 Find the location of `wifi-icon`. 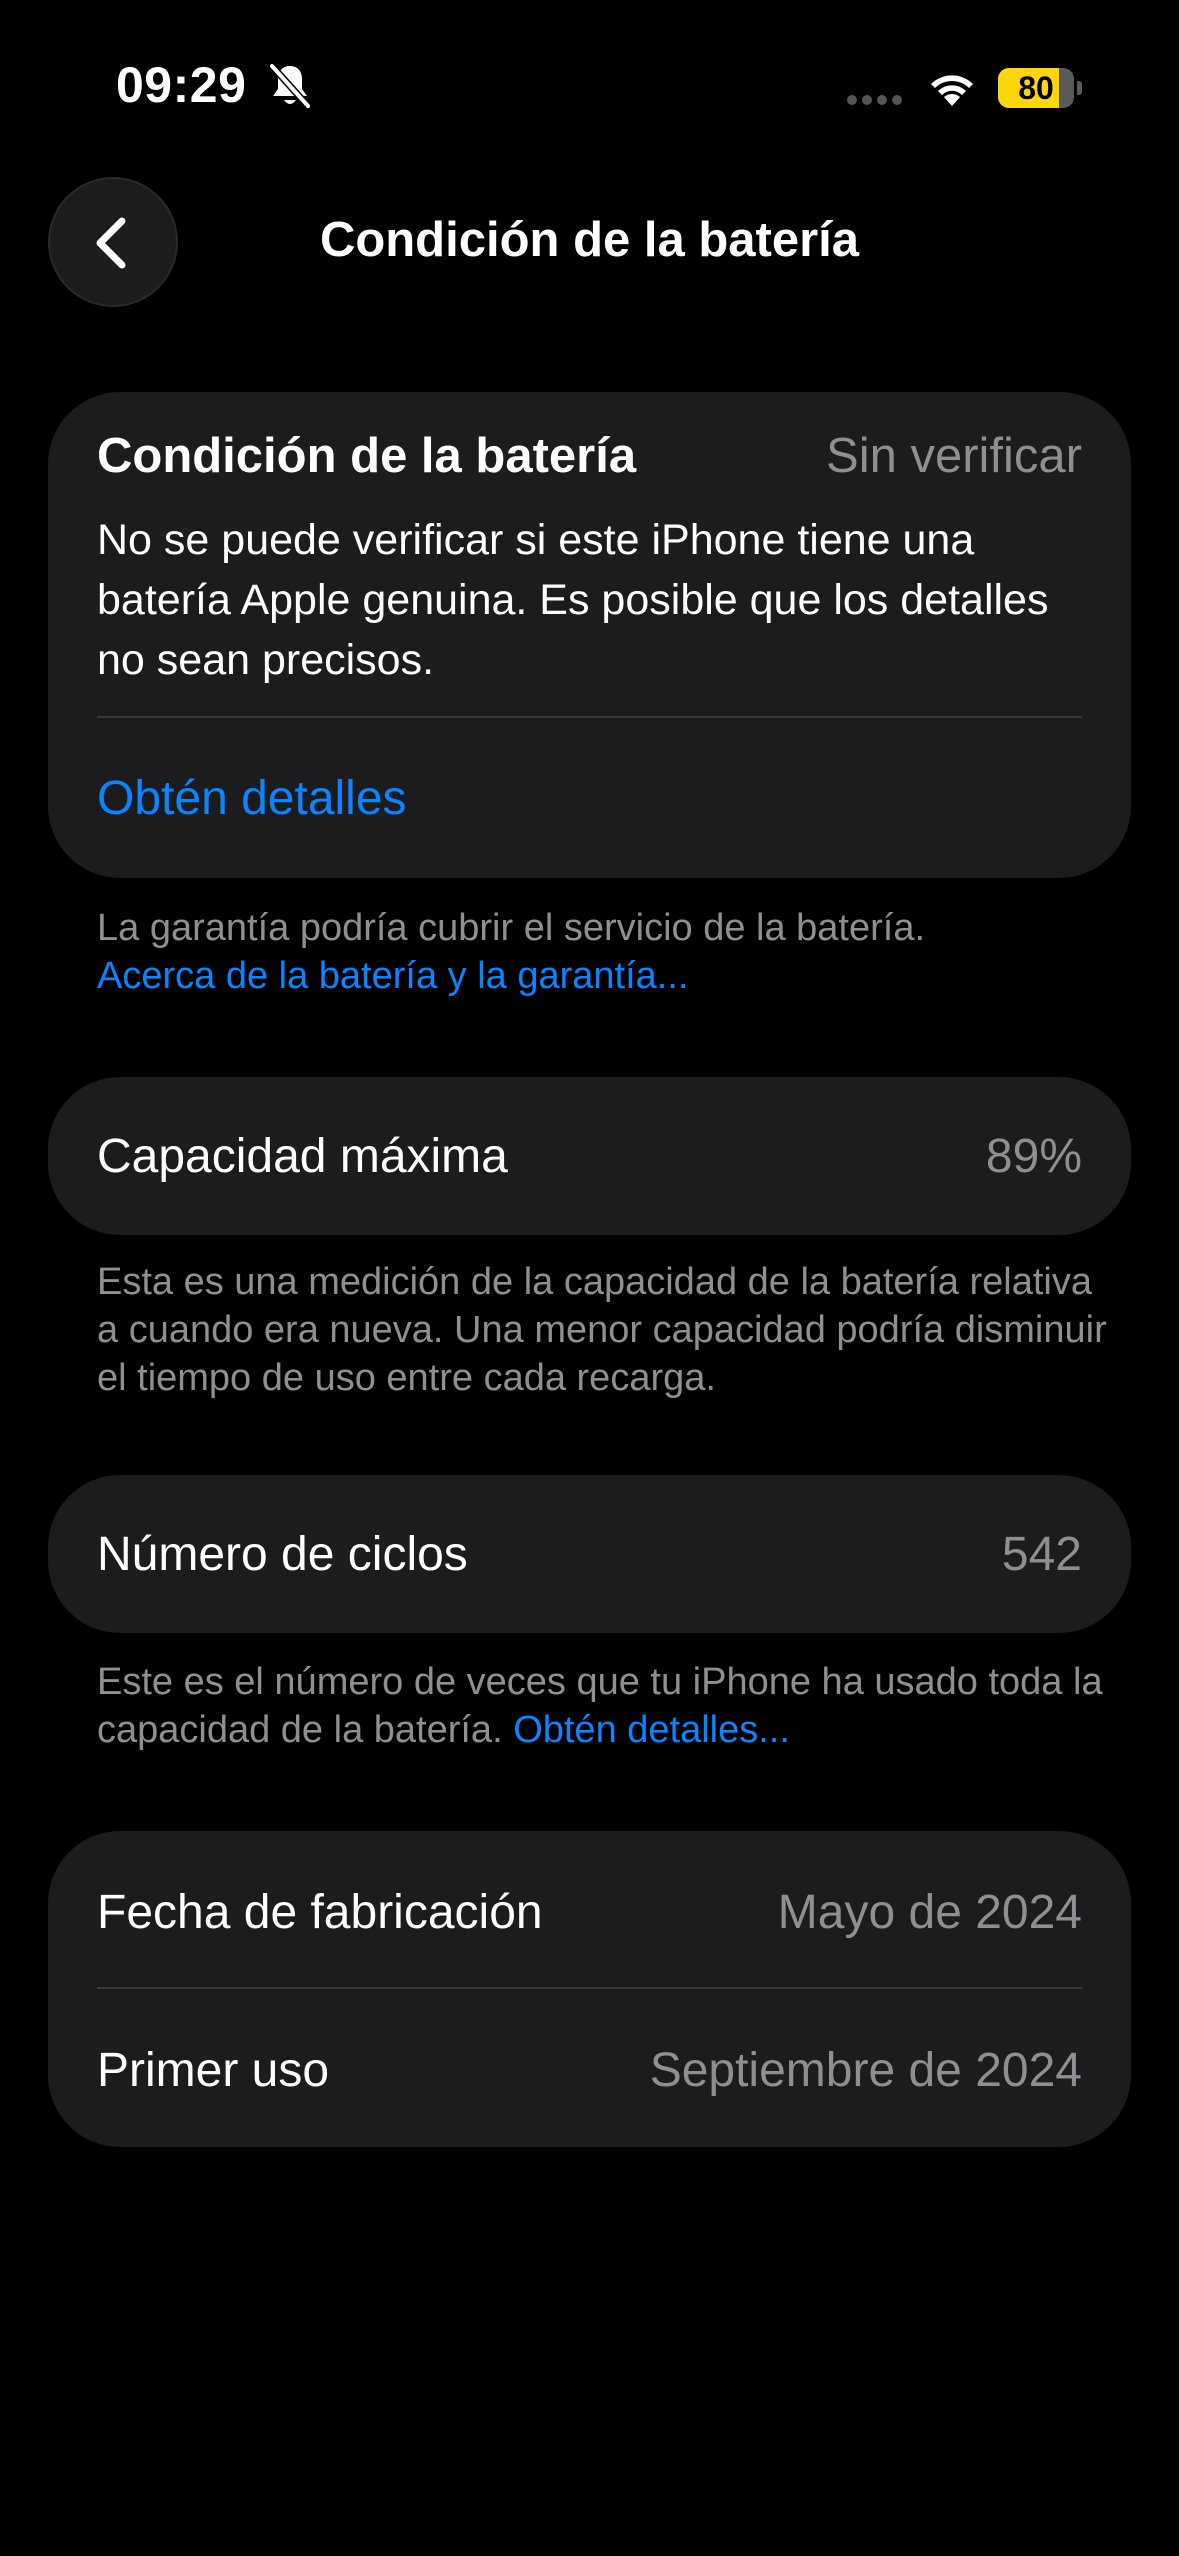

wifi-icon is located at coordinates (952, 90).